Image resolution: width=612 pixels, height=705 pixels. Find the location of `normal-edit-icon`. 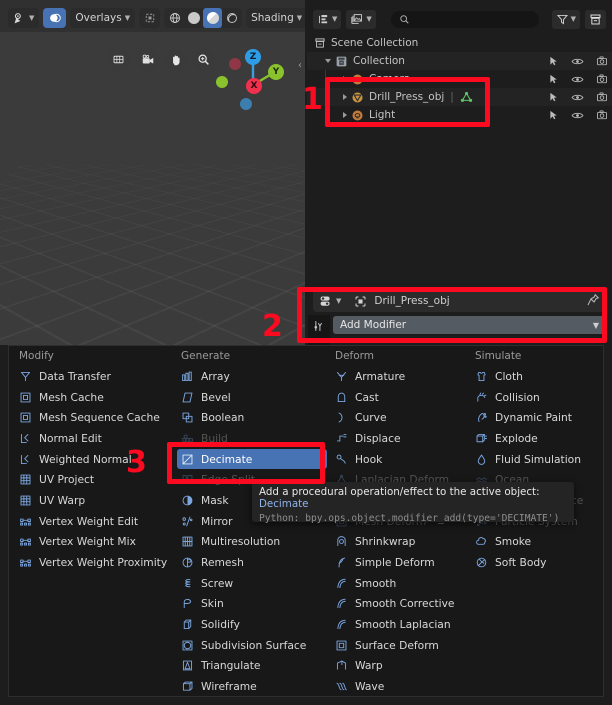

normal-edit-icon is located at coordinates (25, 438).